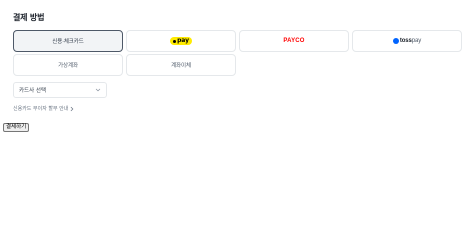 This screenshot has height=248, width=474. I want to click on card-company-select: 카드사 선택, so click(60, 90).